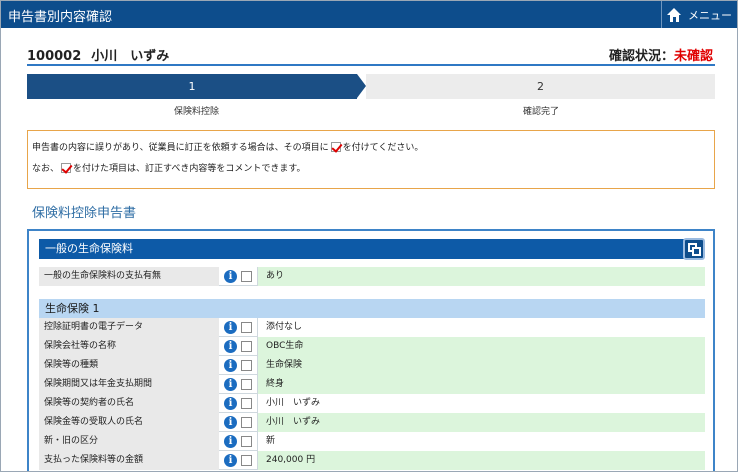 This screenshot has width=738, height=472. I want to click on step-1-label: 保険料控除, so click(197, 112).